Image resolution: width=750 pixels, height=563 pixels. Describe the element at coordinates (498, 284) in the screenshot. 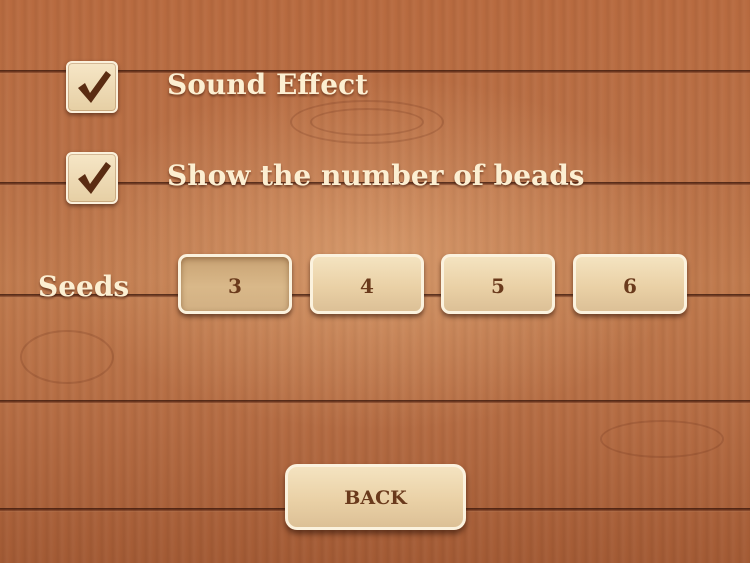

I see `seed-button-5: 5` at that location.